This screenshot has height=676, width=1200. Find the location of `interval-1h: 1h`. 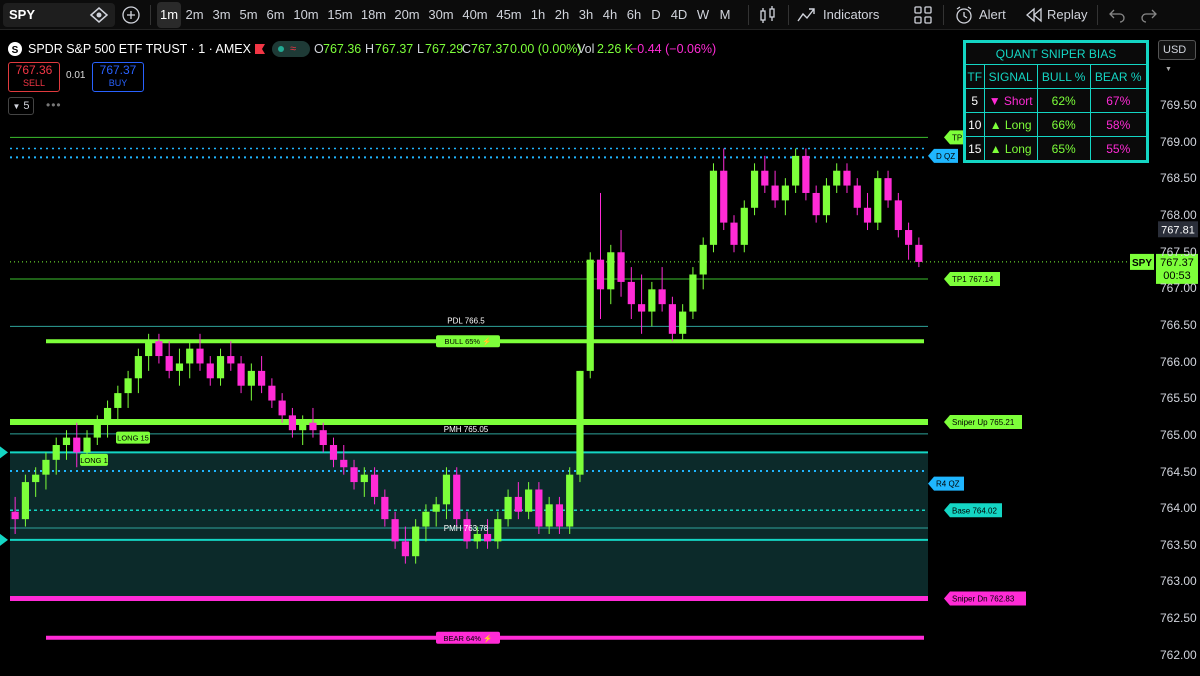

interval-1h: 1h is located at coordinates (538, 15).